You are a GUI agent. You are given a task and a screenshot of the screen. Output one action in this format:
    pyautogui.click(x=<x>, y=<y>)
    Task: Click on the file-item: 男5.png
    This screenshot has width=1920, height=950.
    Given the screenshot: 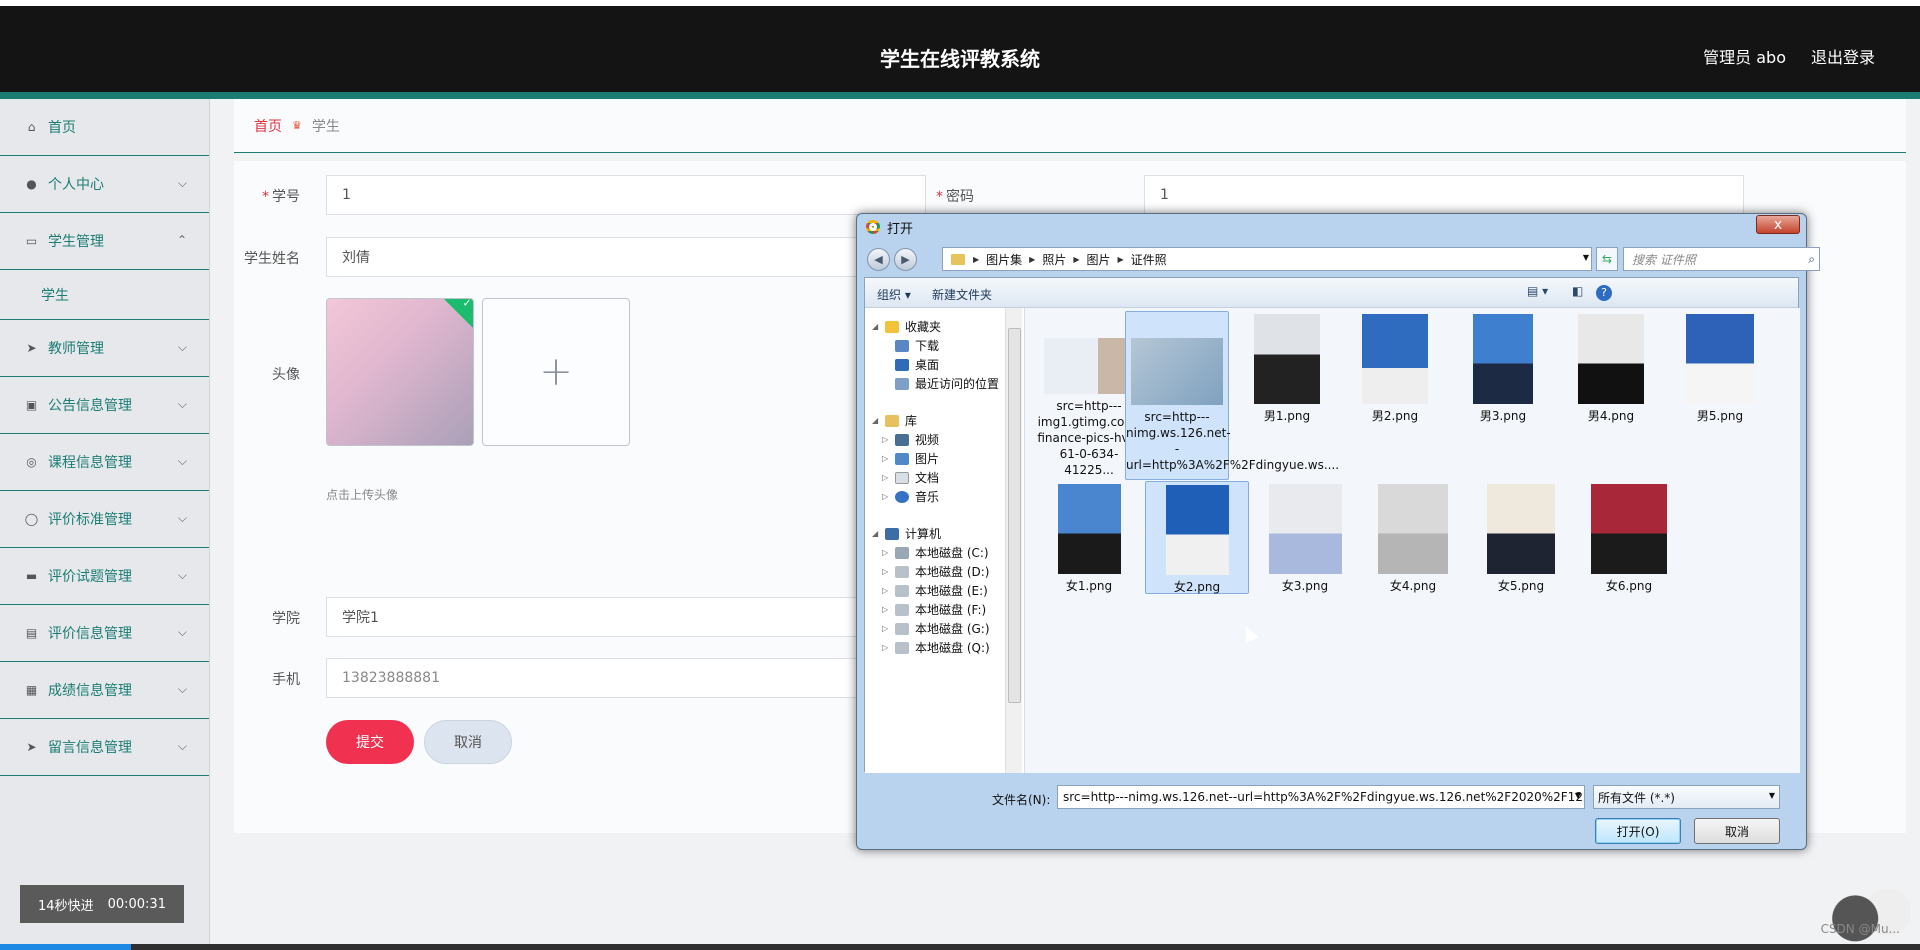 What is the action you would take?
    pyautogui.click(x=1720, y=367)
    